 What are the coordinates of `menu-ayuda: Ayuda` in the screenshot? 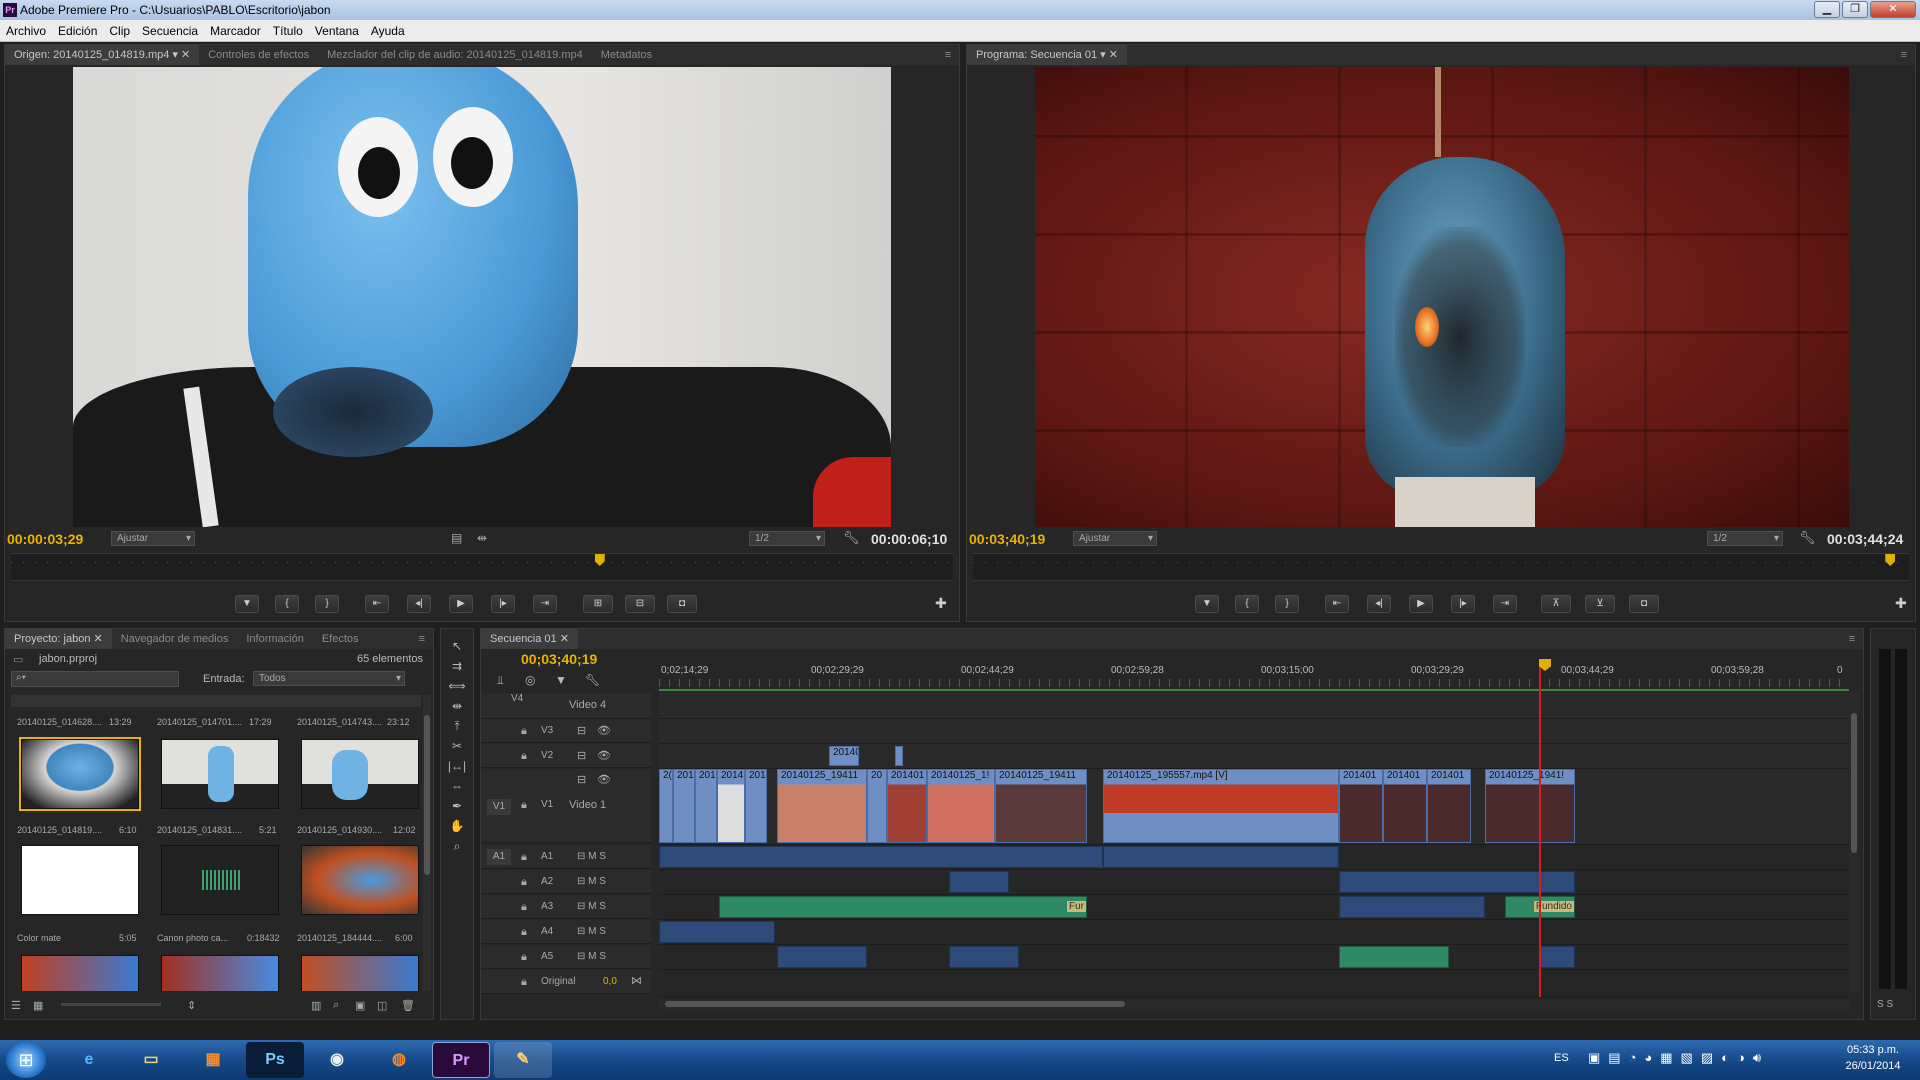 It's located at (388, 31).